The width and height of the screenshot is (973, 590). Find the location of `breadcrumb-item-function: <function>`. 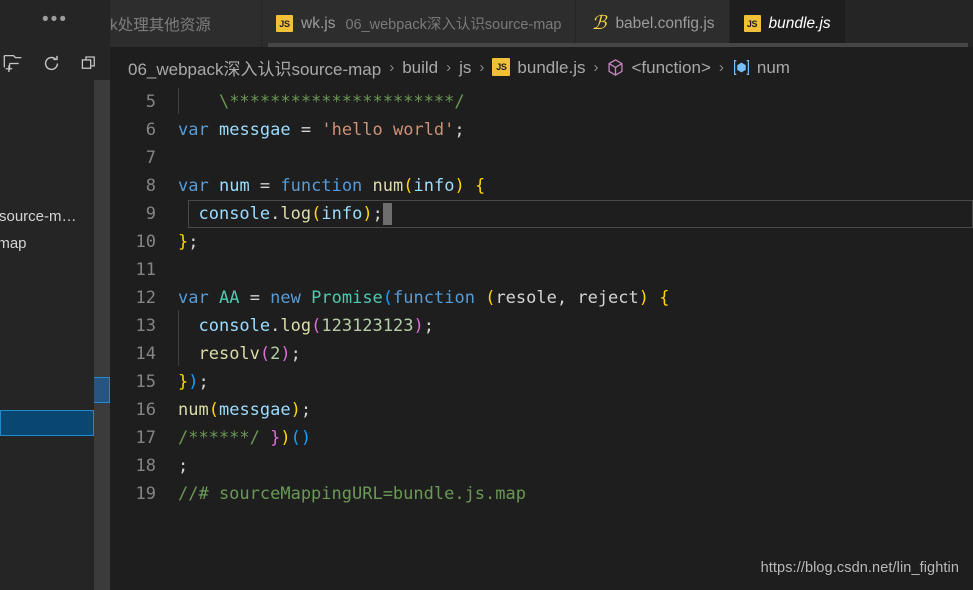

breadcrumb-item-function: <function> is located at coordinates (658, 67).